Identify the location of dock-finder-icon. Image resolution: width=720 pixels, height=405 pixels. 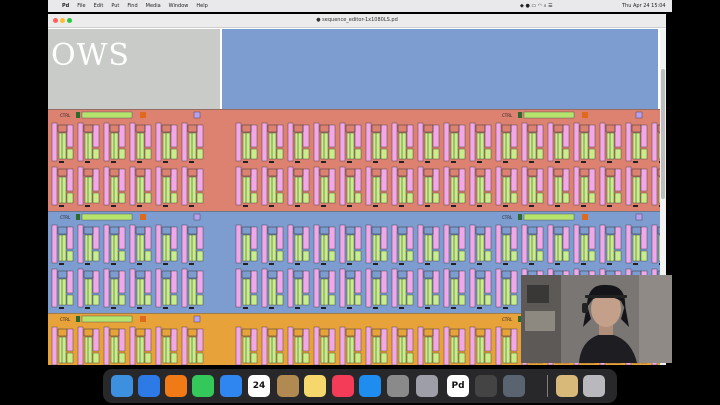
(122, 386).